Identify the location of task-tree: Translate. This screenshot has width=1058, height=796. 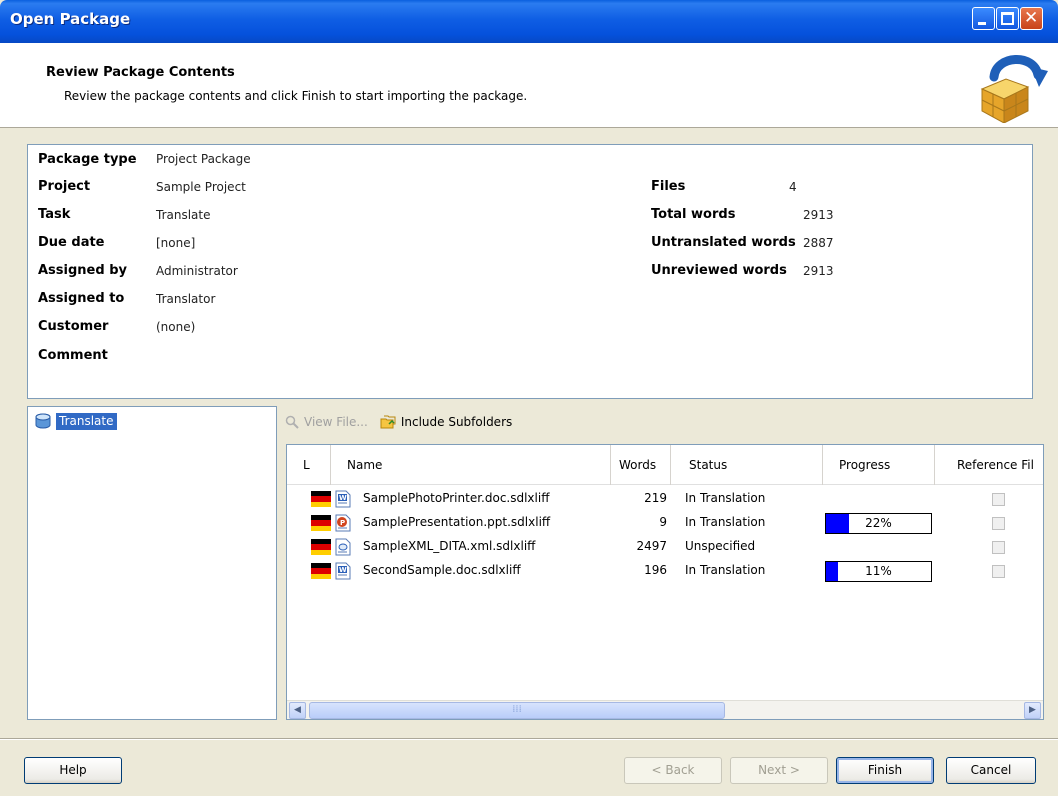
(152, 563).